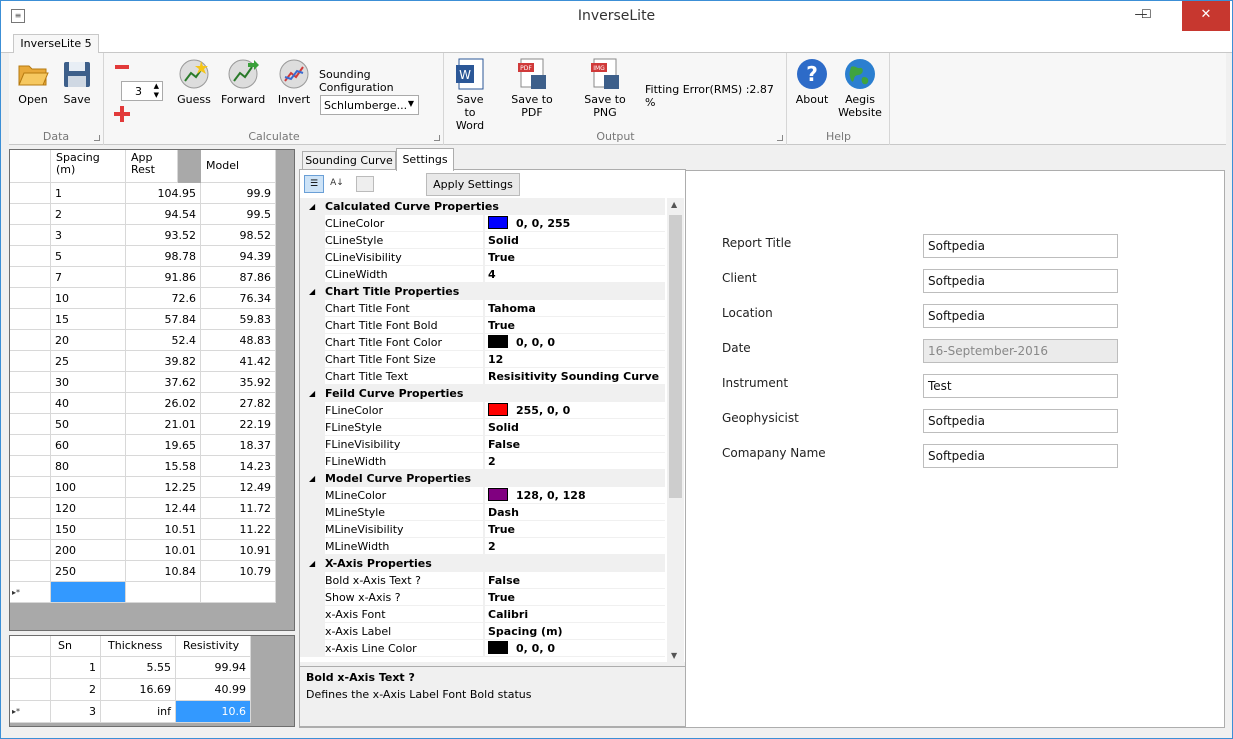  Describe the element at coordinates (122, 114) in the screenshot. I see `add-layer-icon` at that location.